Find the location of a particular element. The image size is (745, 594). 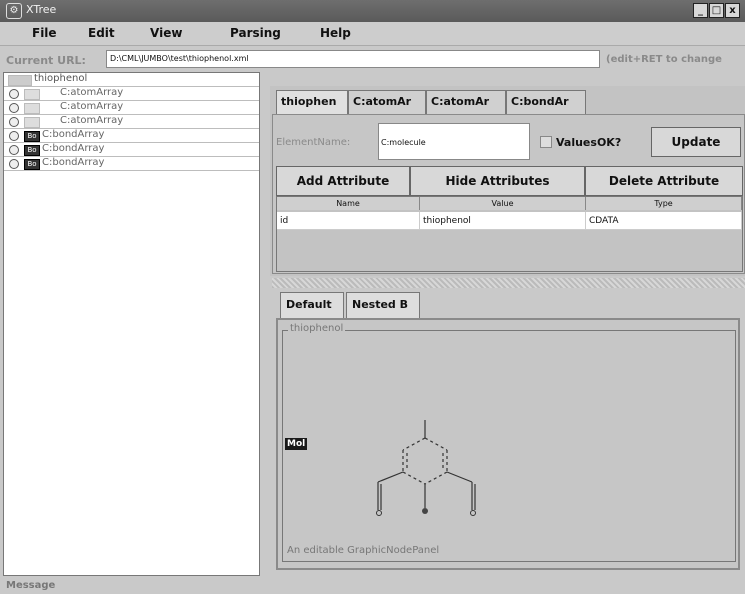

root-icon is located at coordinates (20, 80).